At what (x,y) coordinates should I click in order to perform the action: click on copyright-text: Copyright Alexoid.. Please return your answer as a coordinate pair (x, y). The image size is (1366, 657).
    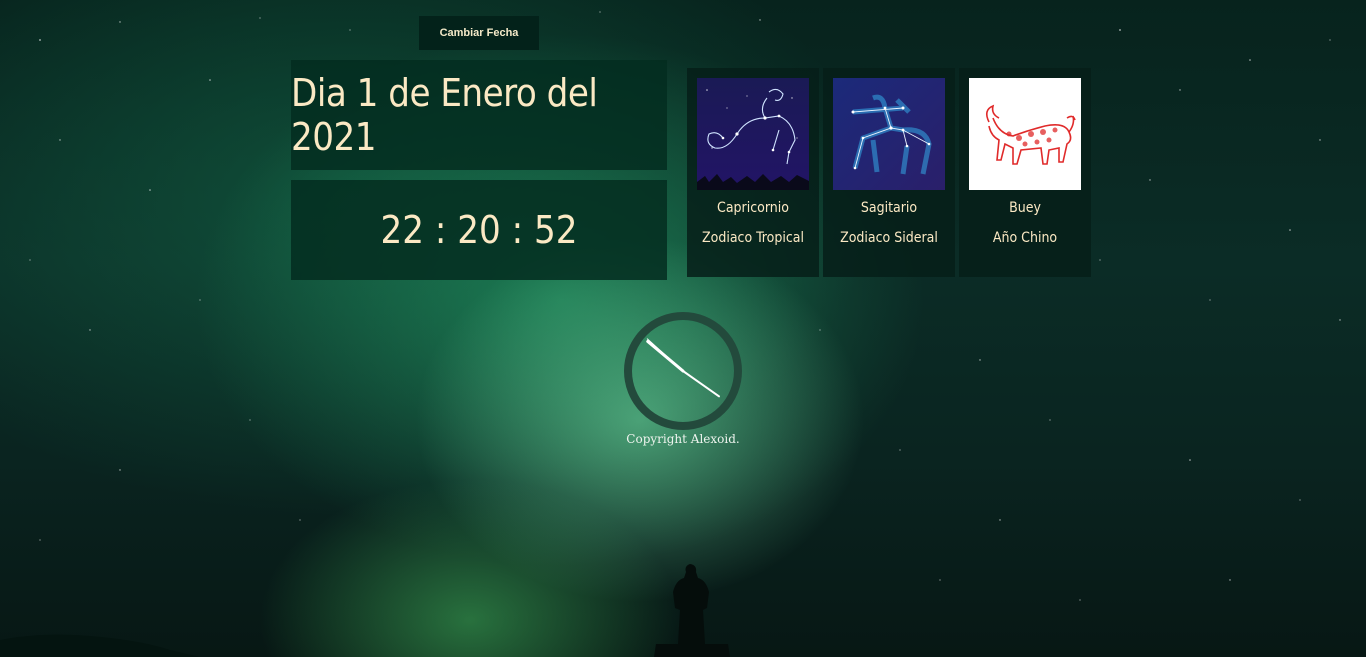
    Looking at the image, I should click on (683, 439).